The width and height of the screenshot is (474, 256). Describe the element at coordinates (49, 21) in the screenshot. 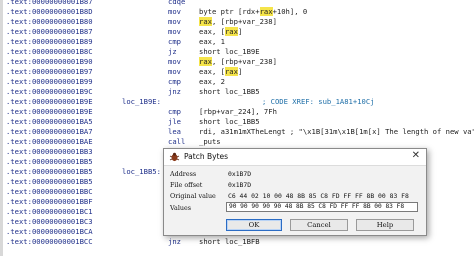

I see `line-address: .text:00000000001B80` at that location.